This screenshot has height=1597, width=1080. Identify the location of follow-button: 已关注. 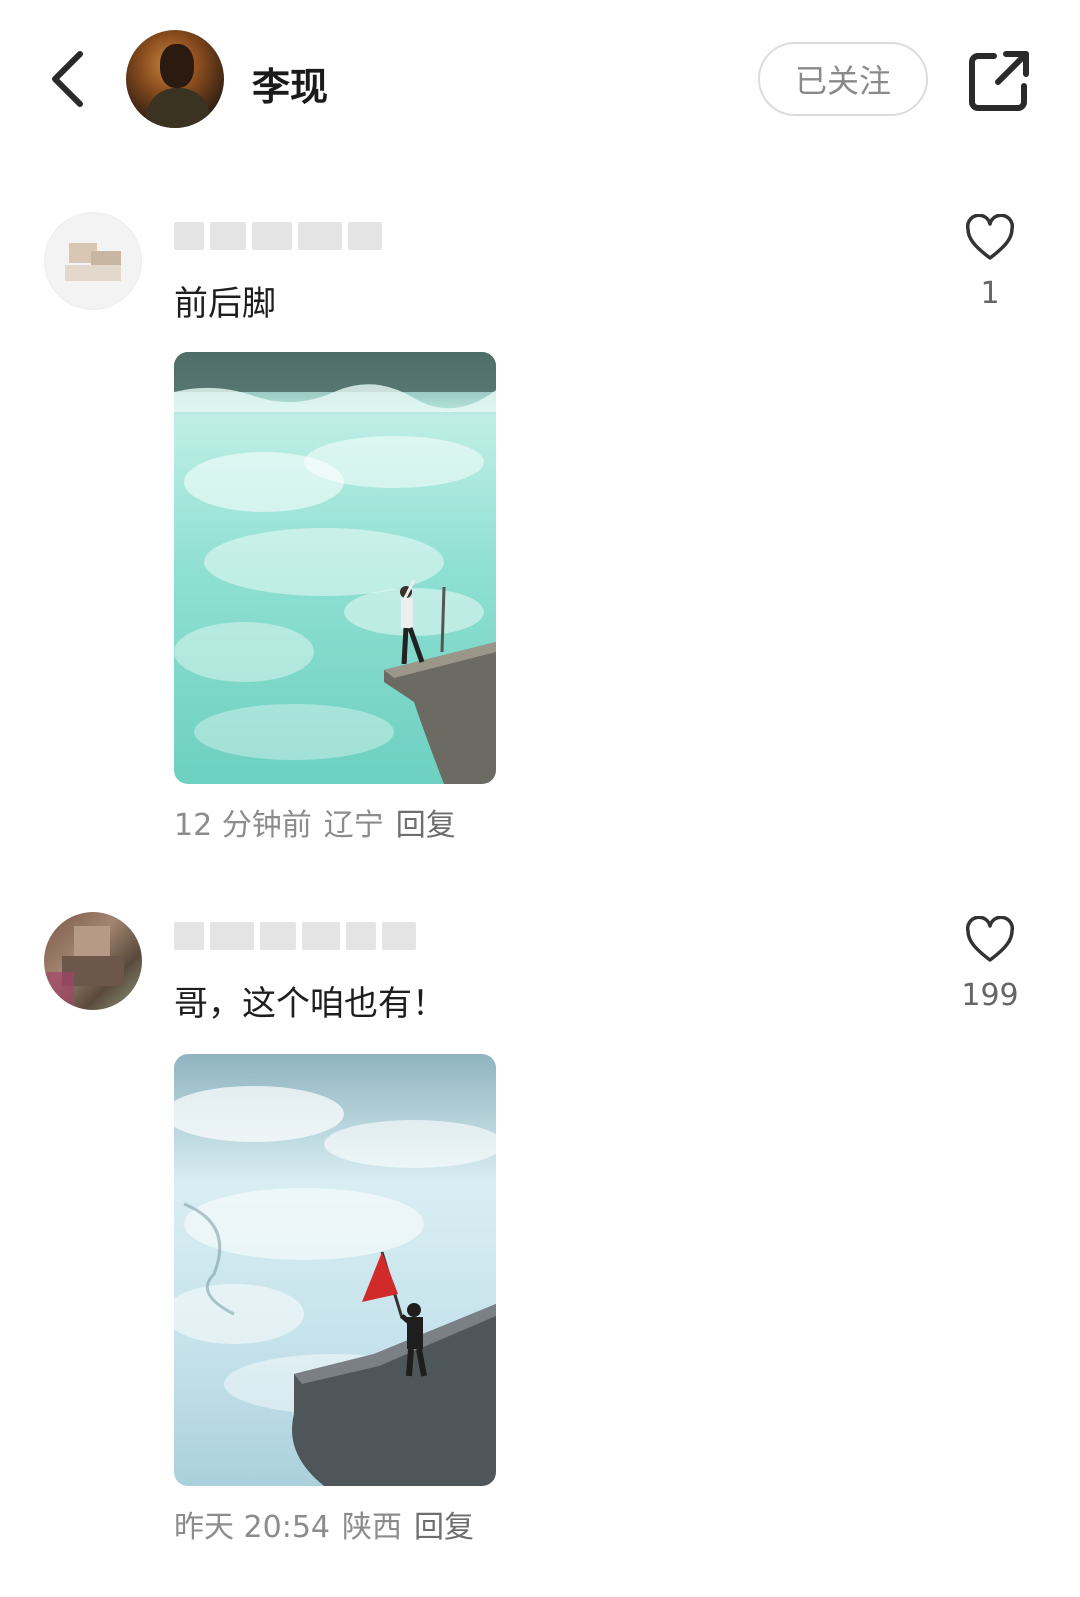
(843, 79).